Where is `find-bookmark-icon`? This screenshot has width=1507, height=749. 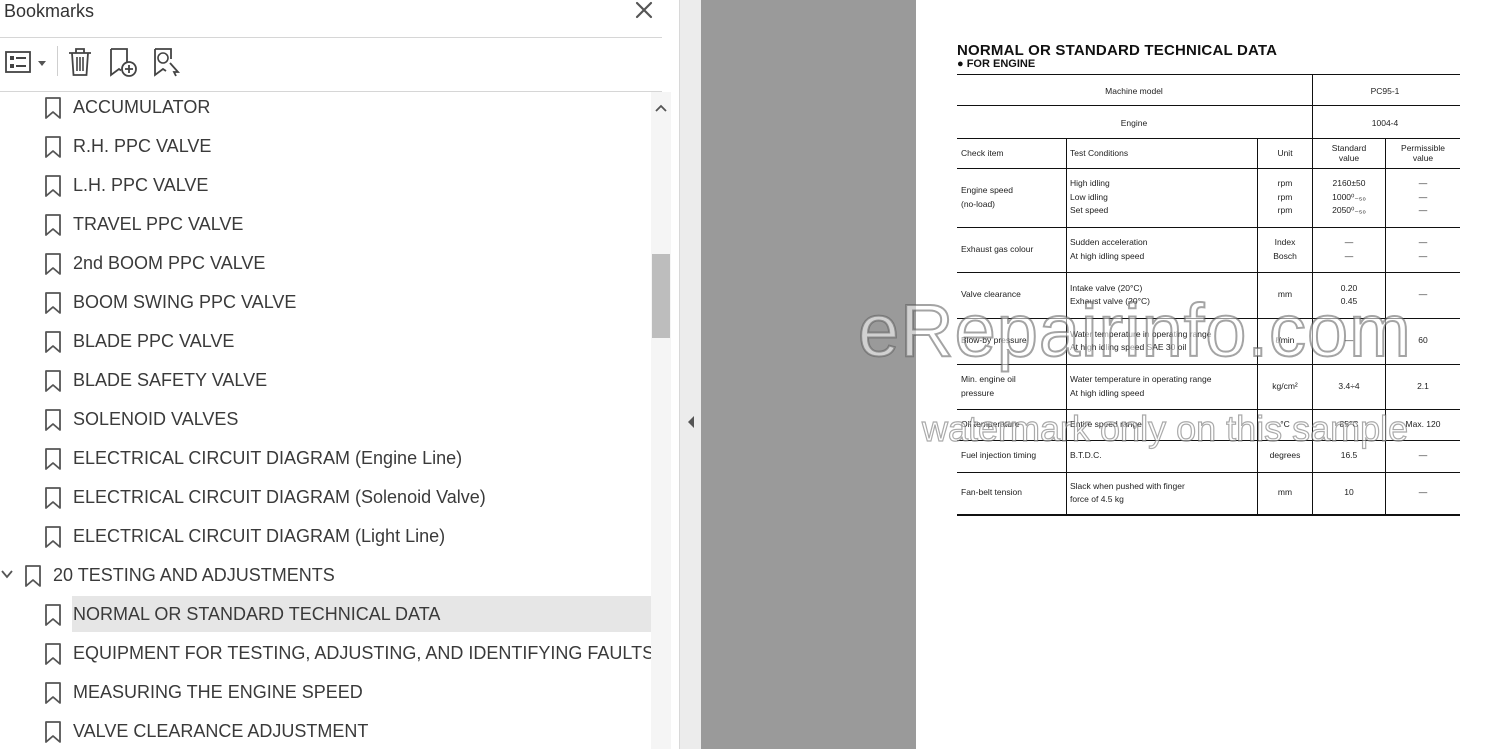 find-bookmark-icon is located at coordinates (167, 62).